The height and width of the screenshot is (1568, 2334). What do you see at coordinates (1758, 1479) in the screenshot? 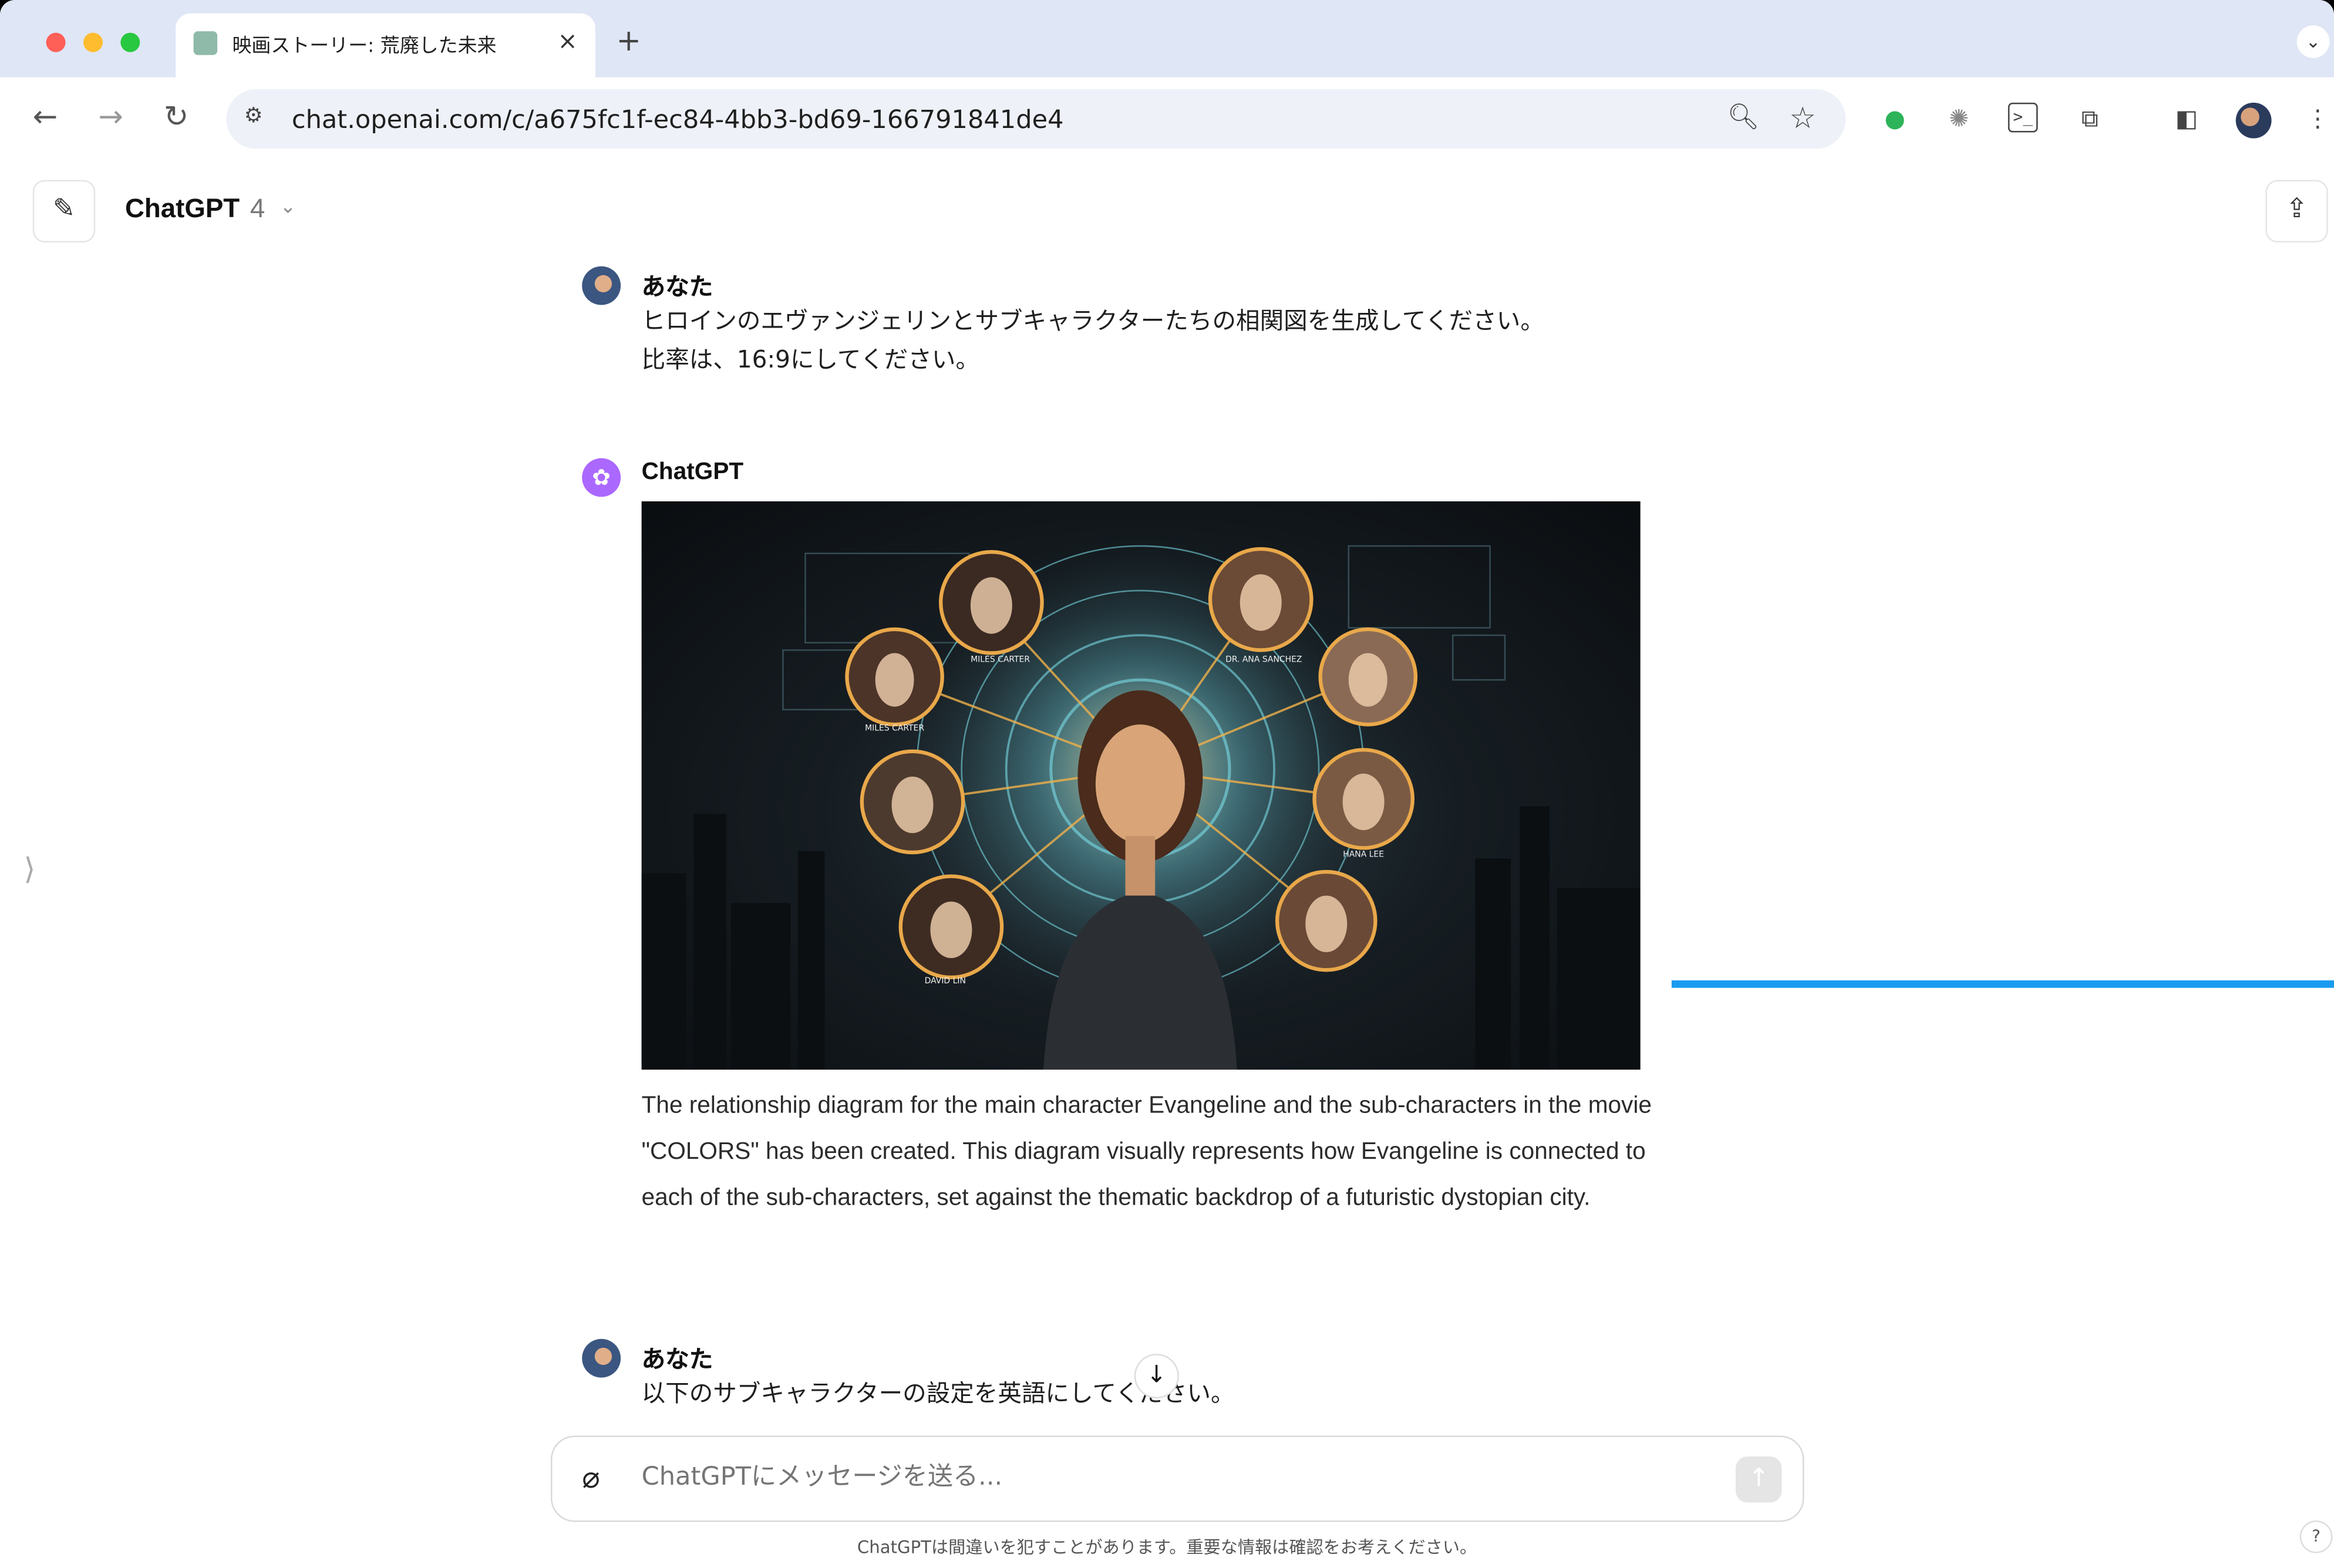
I see `send-button: ↑` at bounding box center [1758, 1479].